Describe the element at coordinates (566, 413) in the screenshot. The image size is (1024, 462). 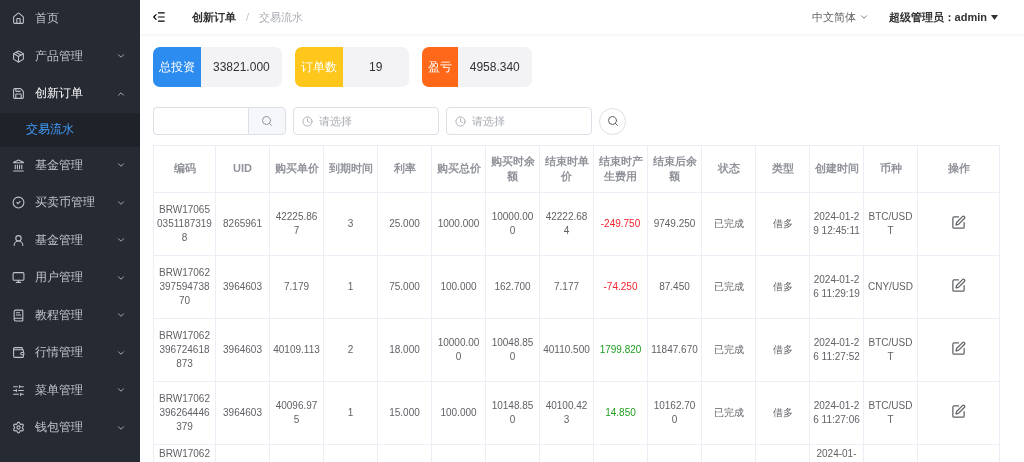
I see `table-cell: 40100.423` at that location.